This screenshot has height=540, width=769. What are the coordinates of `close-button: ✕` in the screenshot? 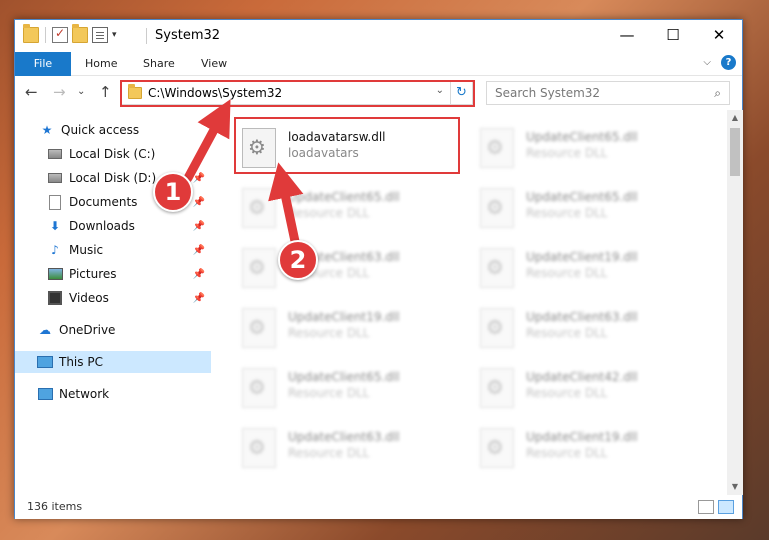 It's located at (719, 35).